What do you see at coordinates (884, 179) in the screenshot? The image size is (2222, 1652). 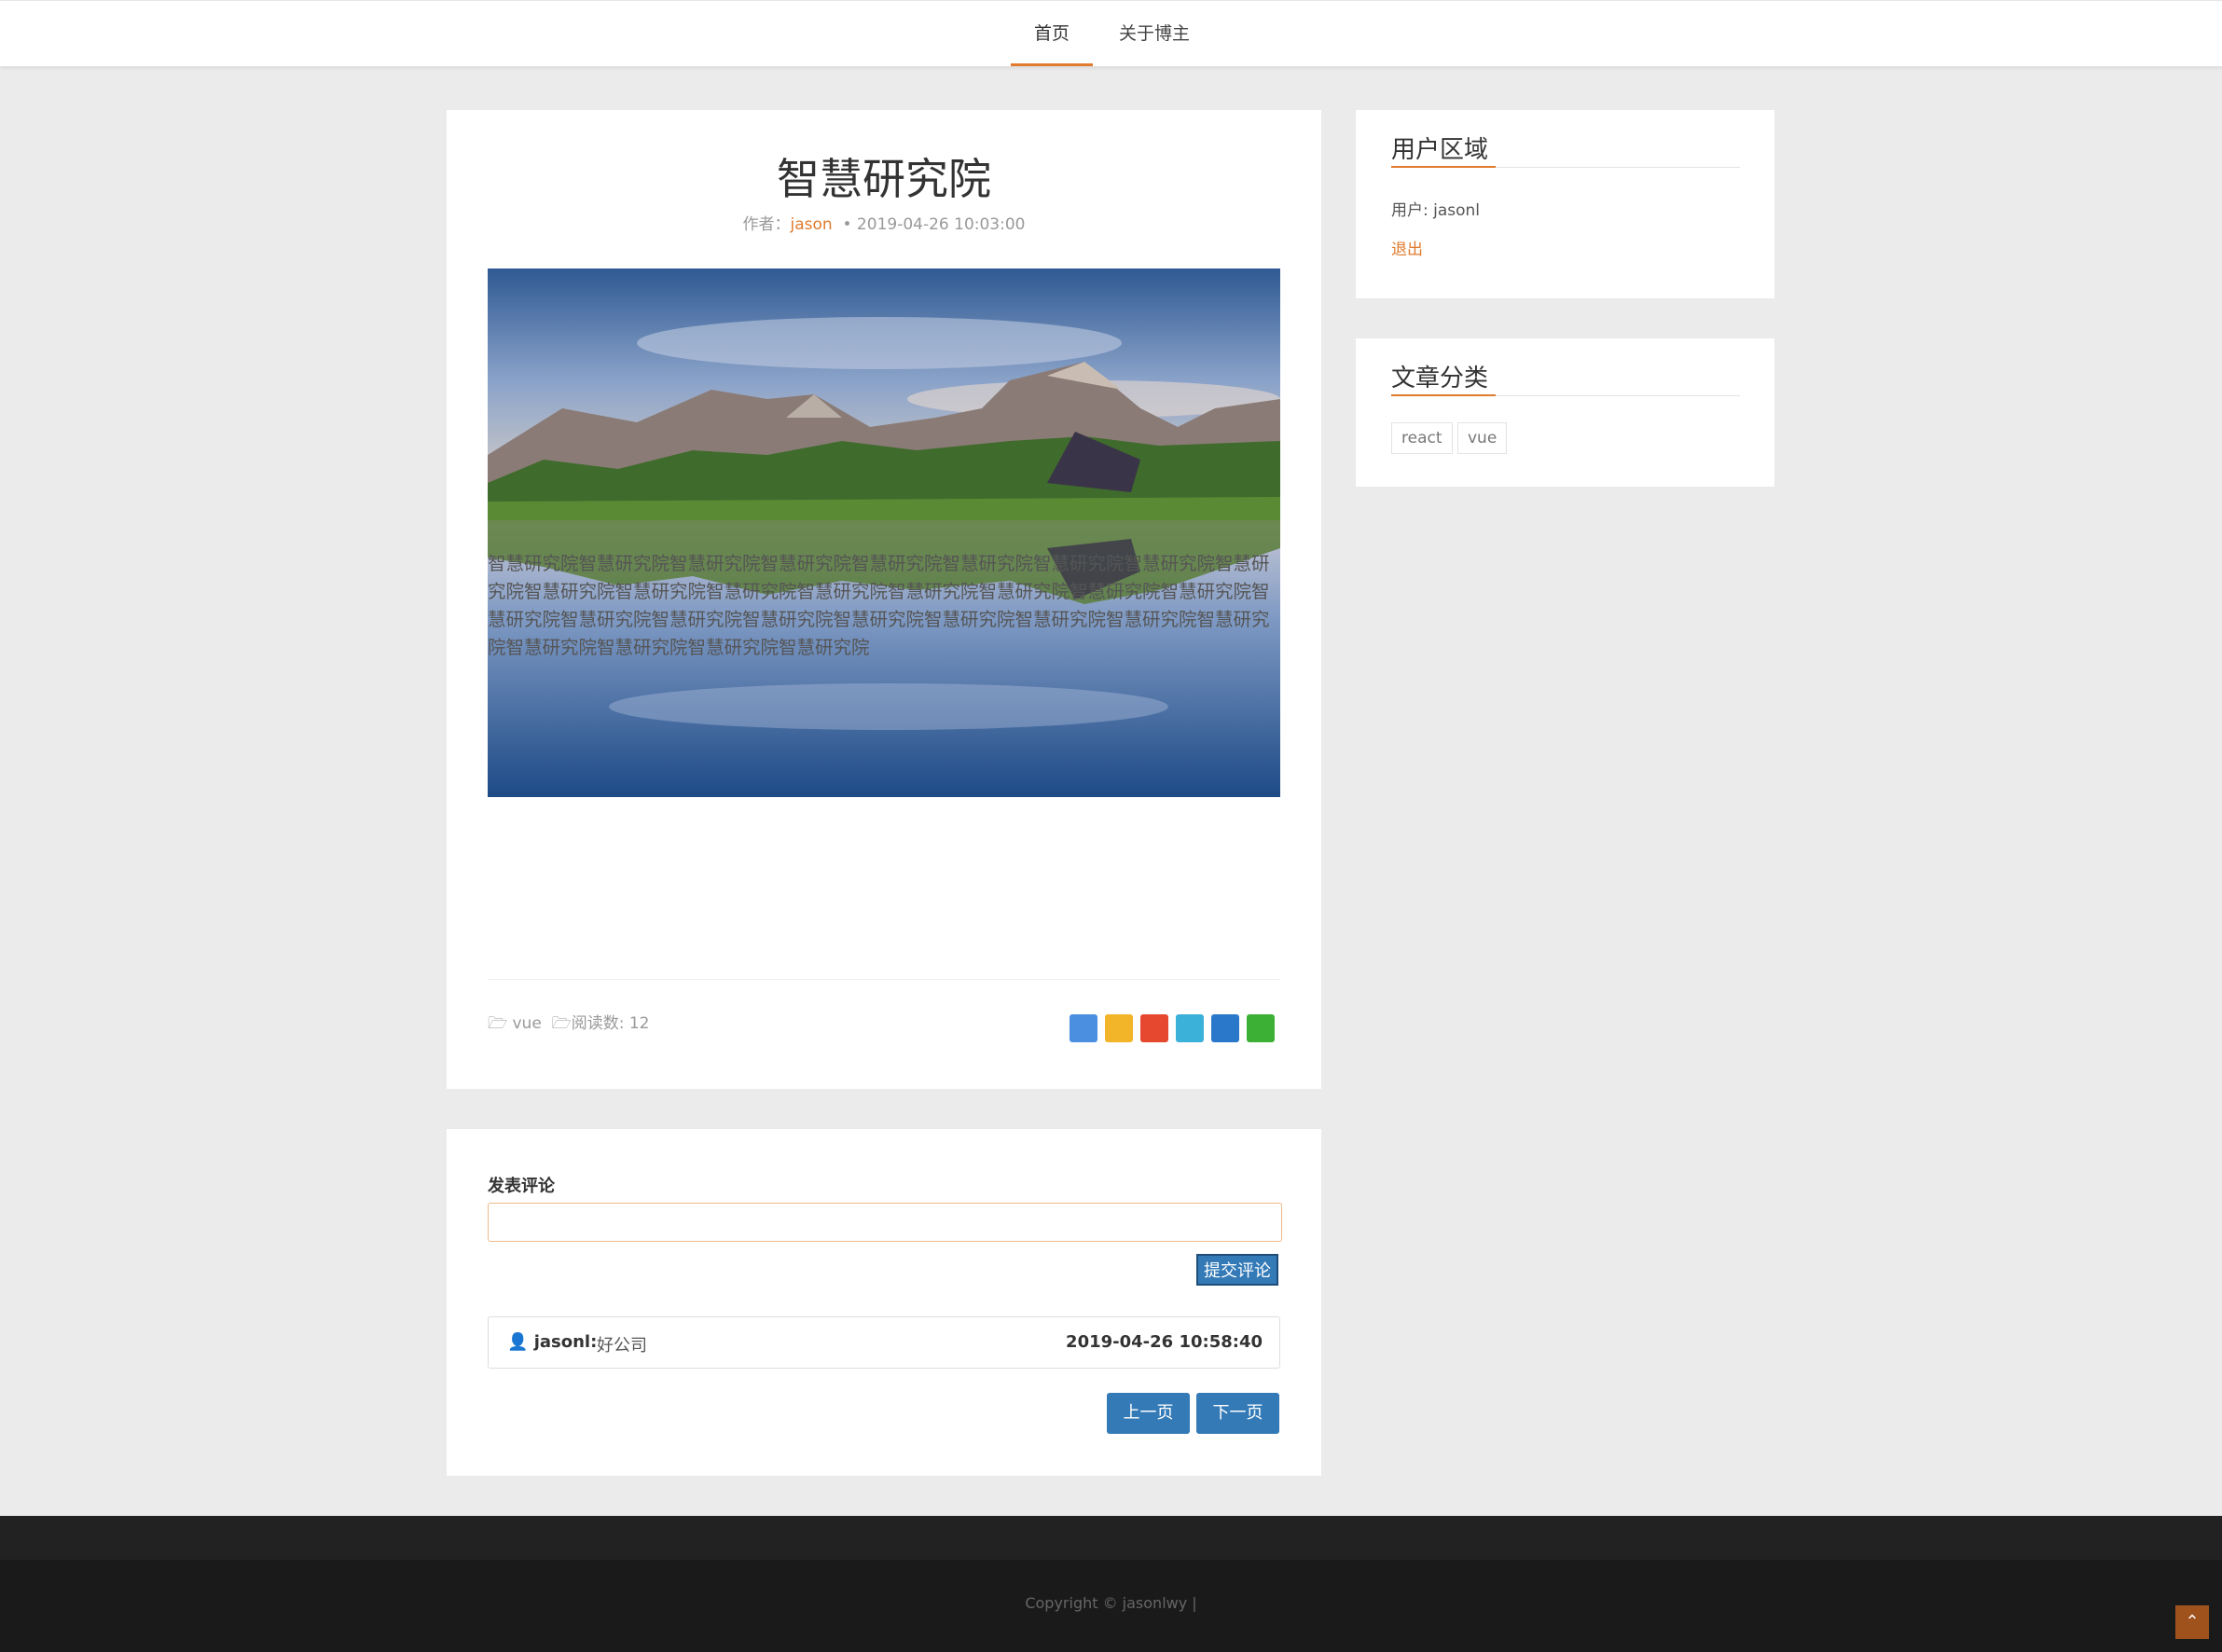 I see `article-title: 智慧研究院` at bounding box center [884, 179].